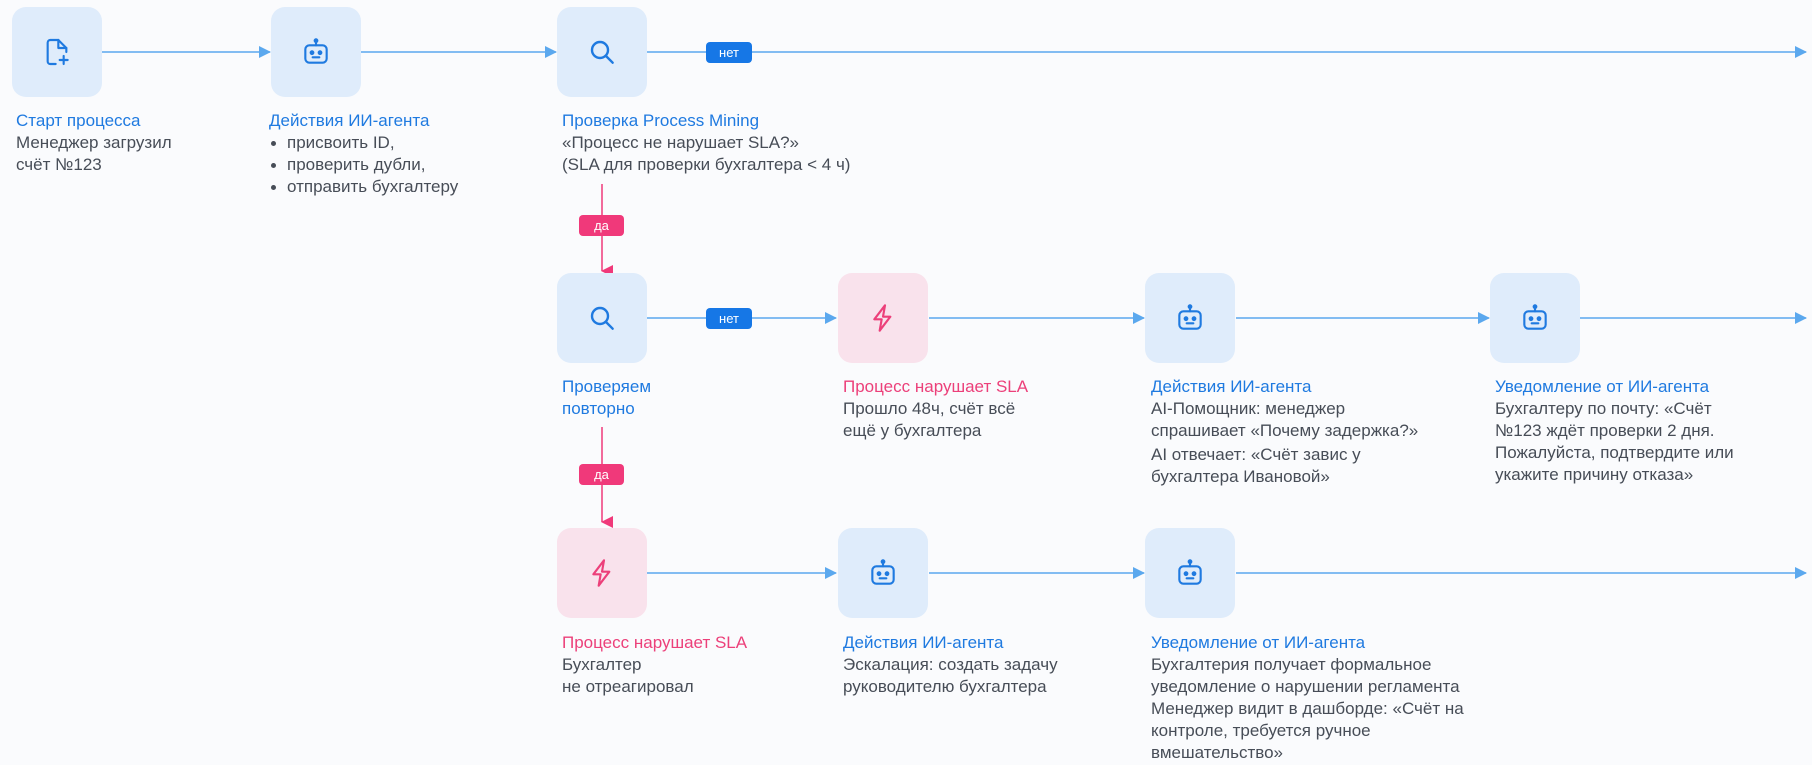  What do you see at coordinates (601, 474) in the screenshot?
I see `badge-yes-recheck: да` at bounding box center [601, 474].